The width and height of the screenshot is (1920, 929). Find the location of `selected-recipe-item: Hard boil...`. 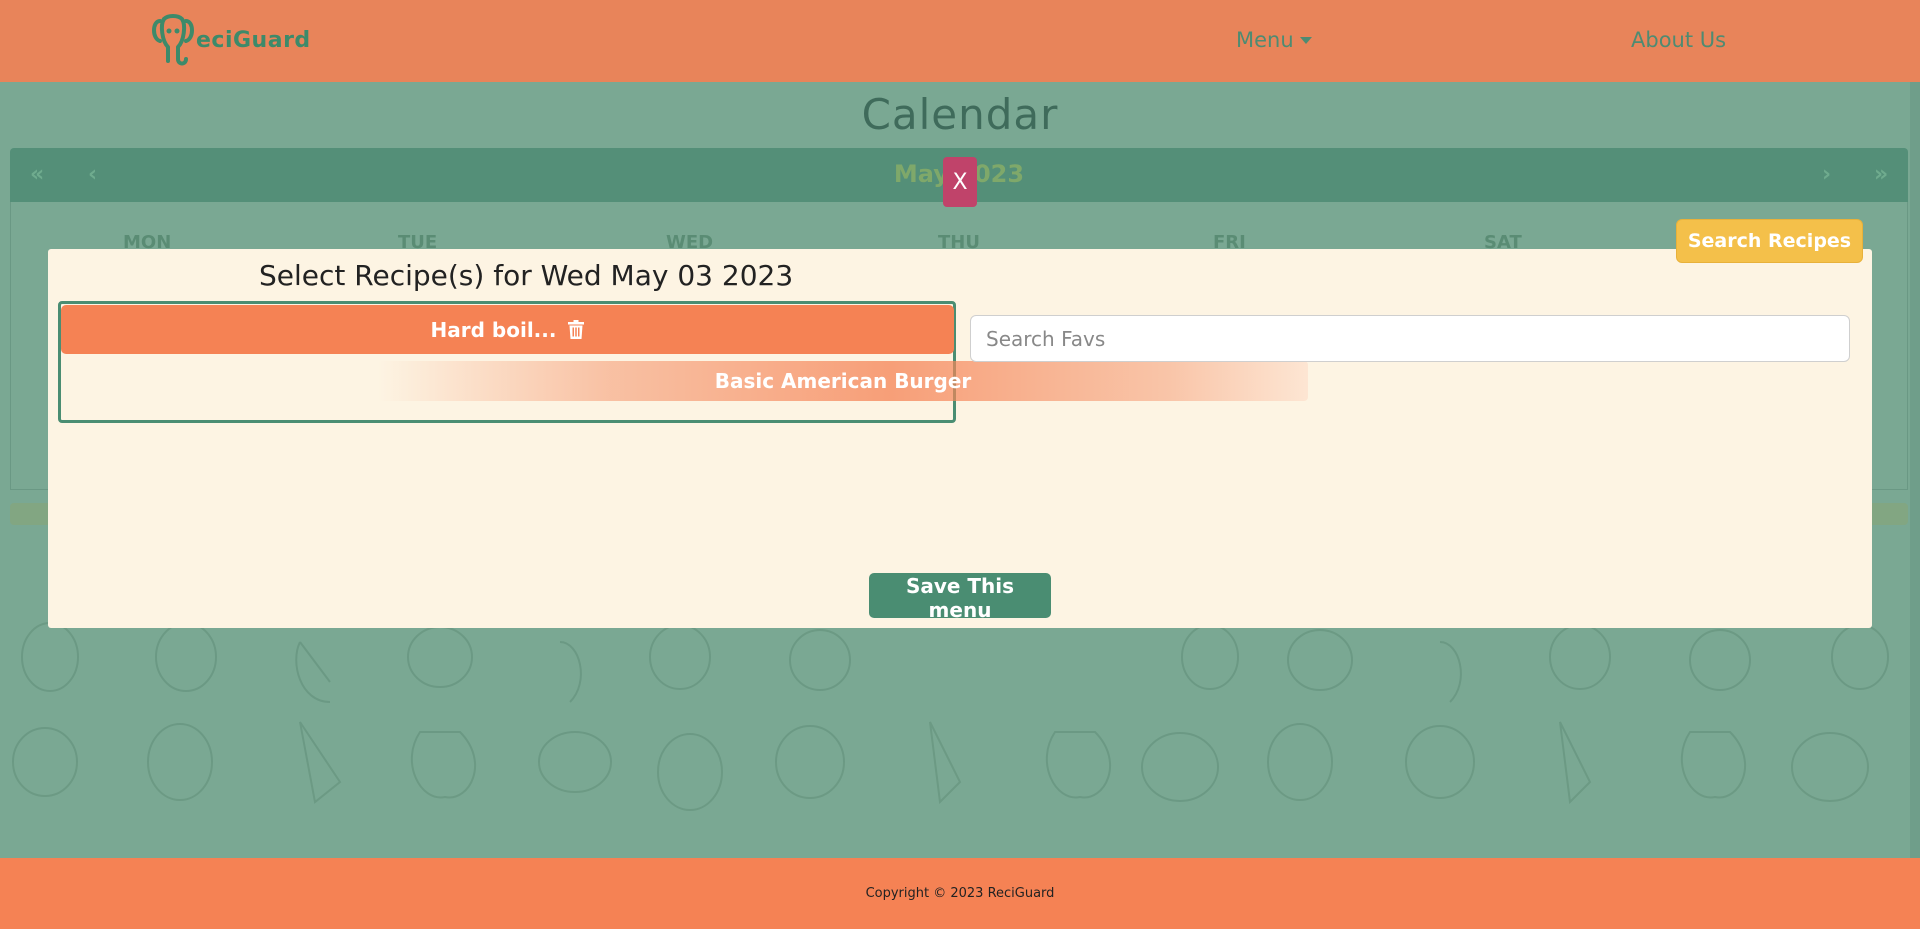

selected-recipe-item: Hard boil... is located at coordinates (507, 329).